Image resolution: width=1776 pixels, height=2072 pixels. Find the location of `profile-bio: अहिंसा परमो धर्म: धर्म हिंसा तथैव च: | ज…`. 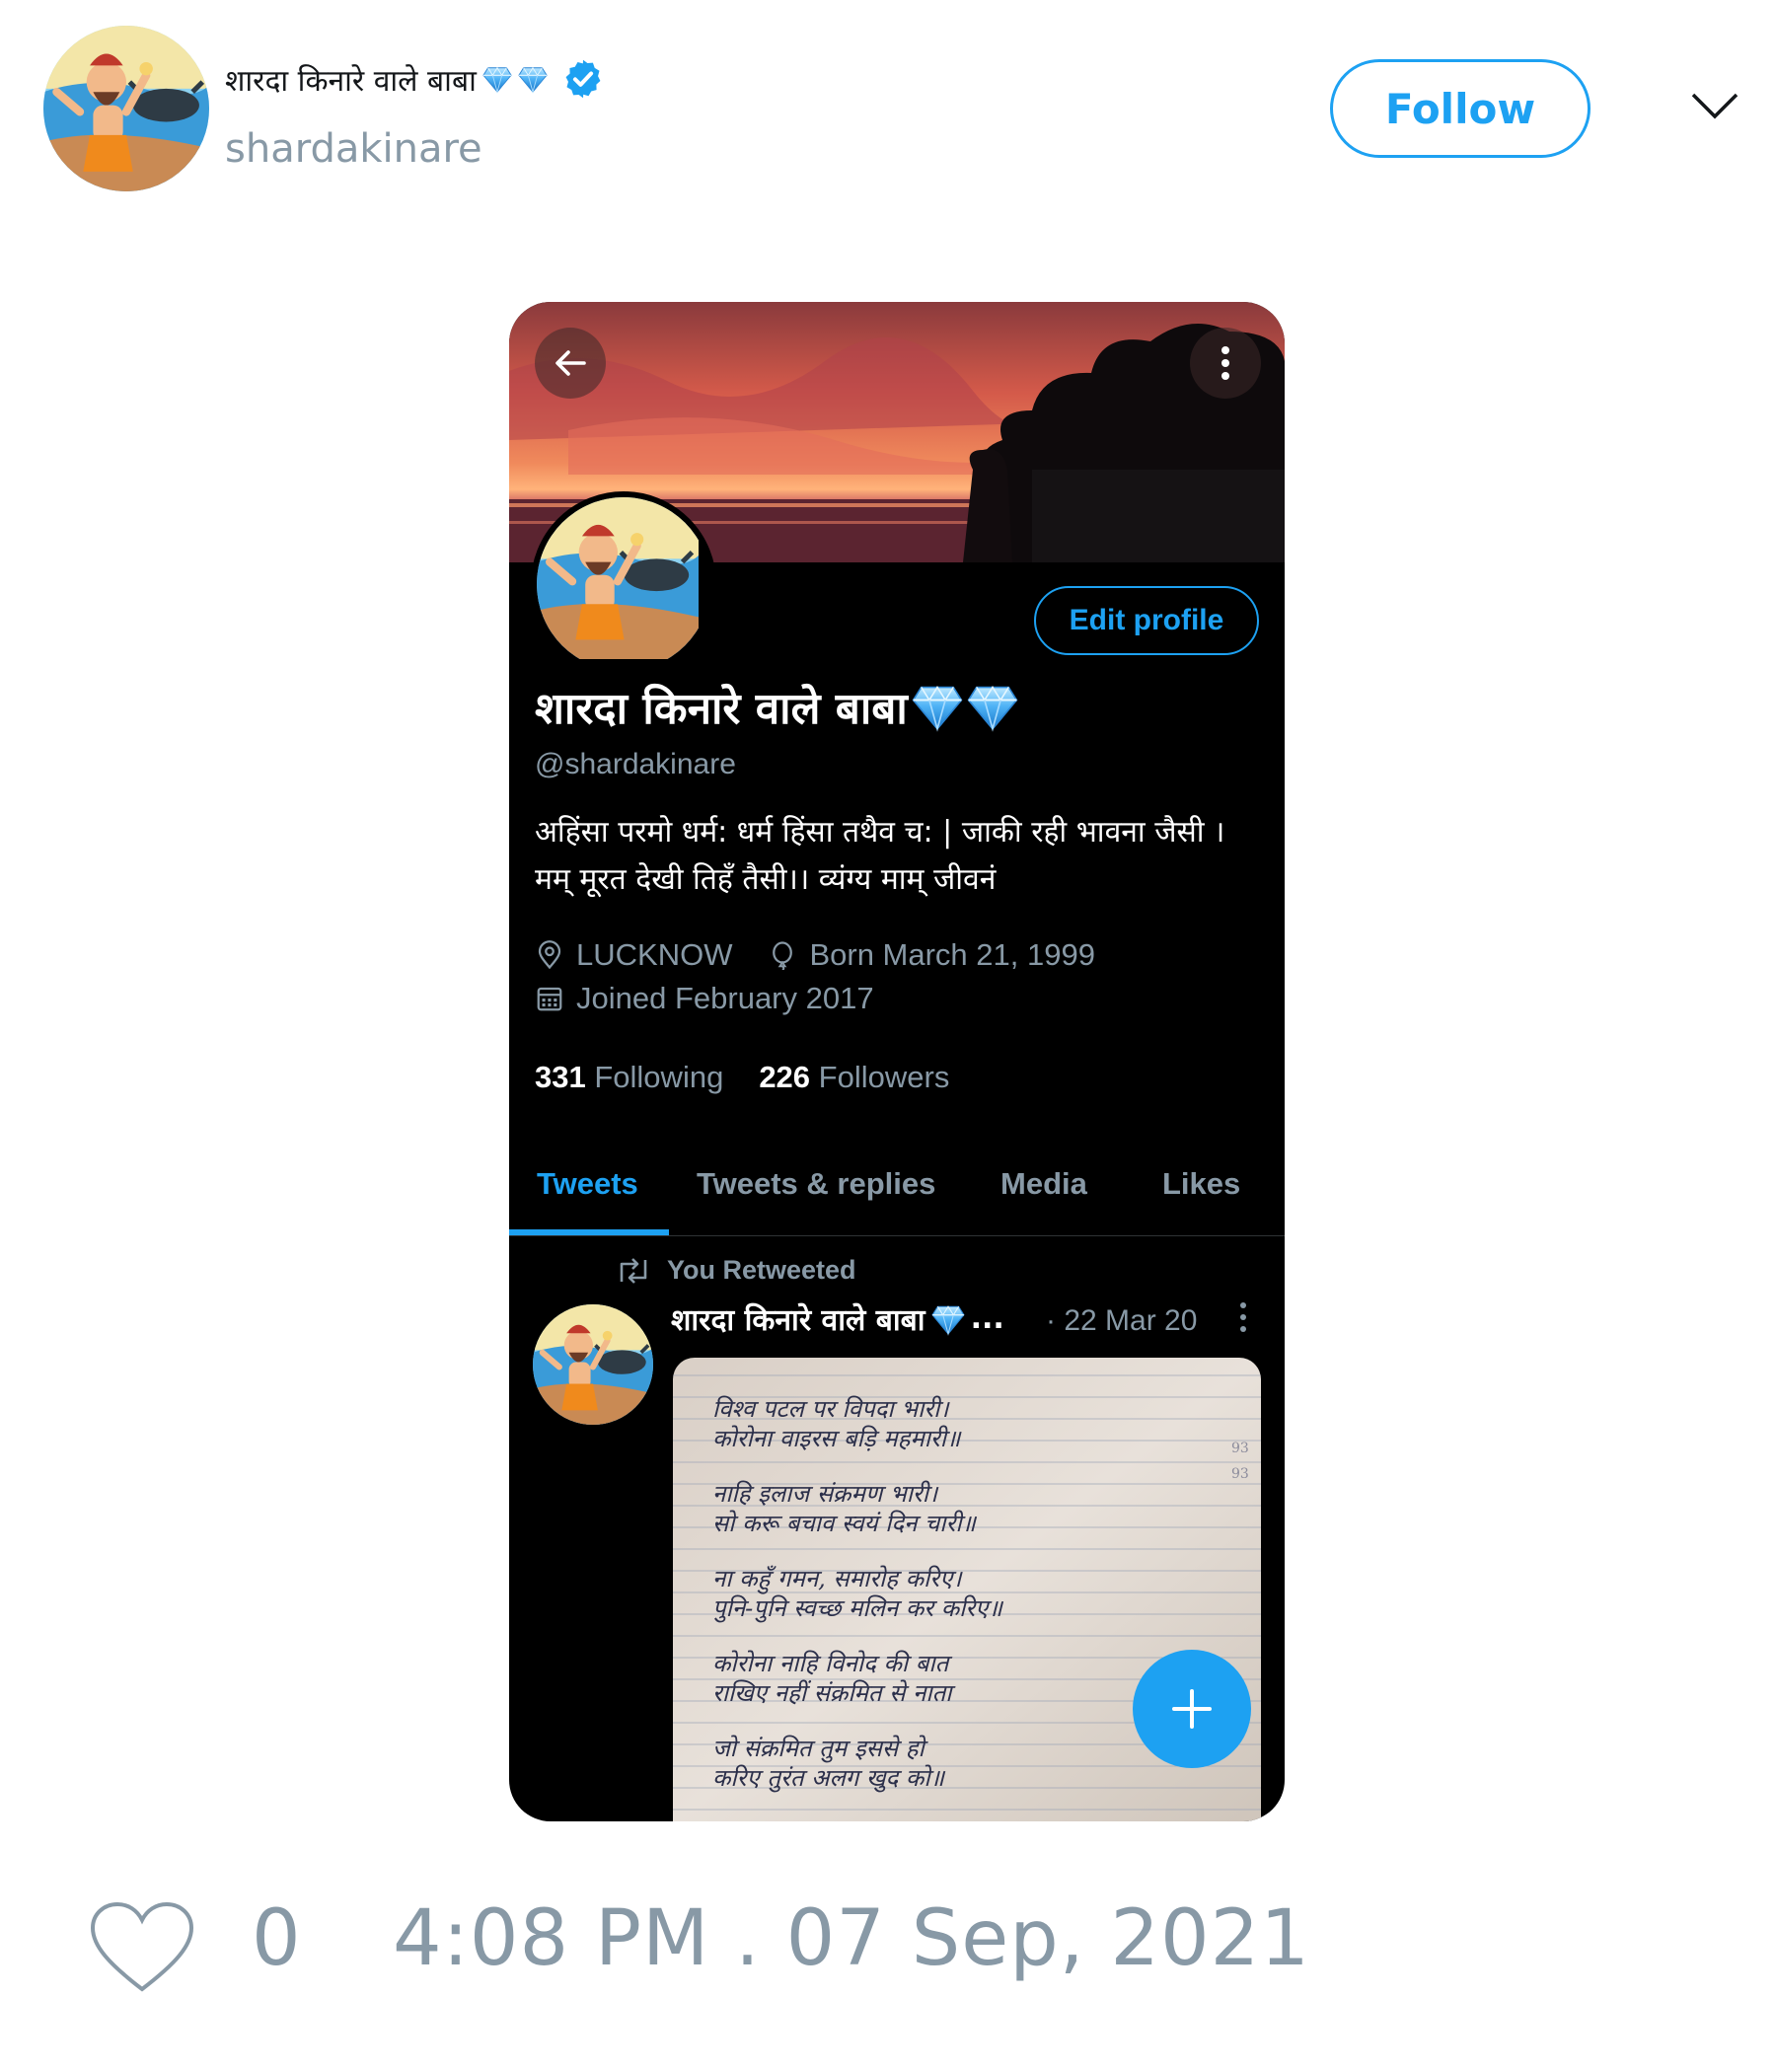

profile-bio: अहिंसा परमो धर्म: धर्म हिंसा तथैव च: | ज… is located at coordinates (900, 857).